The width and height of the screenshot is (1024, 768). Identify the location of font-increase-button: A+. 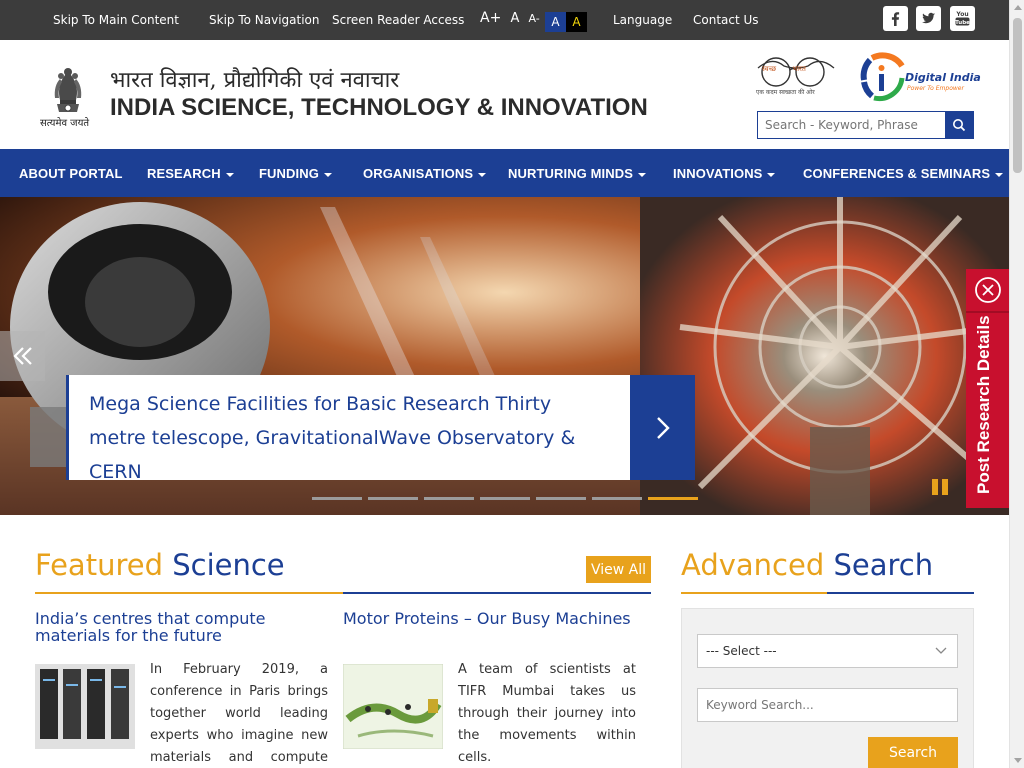
(490, 18).